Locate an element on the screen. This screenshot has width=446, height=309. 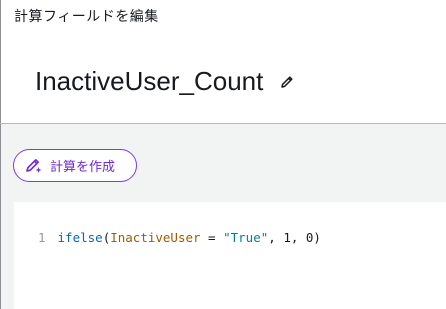
code-operator-token: = is located at coordinates (212, 237).